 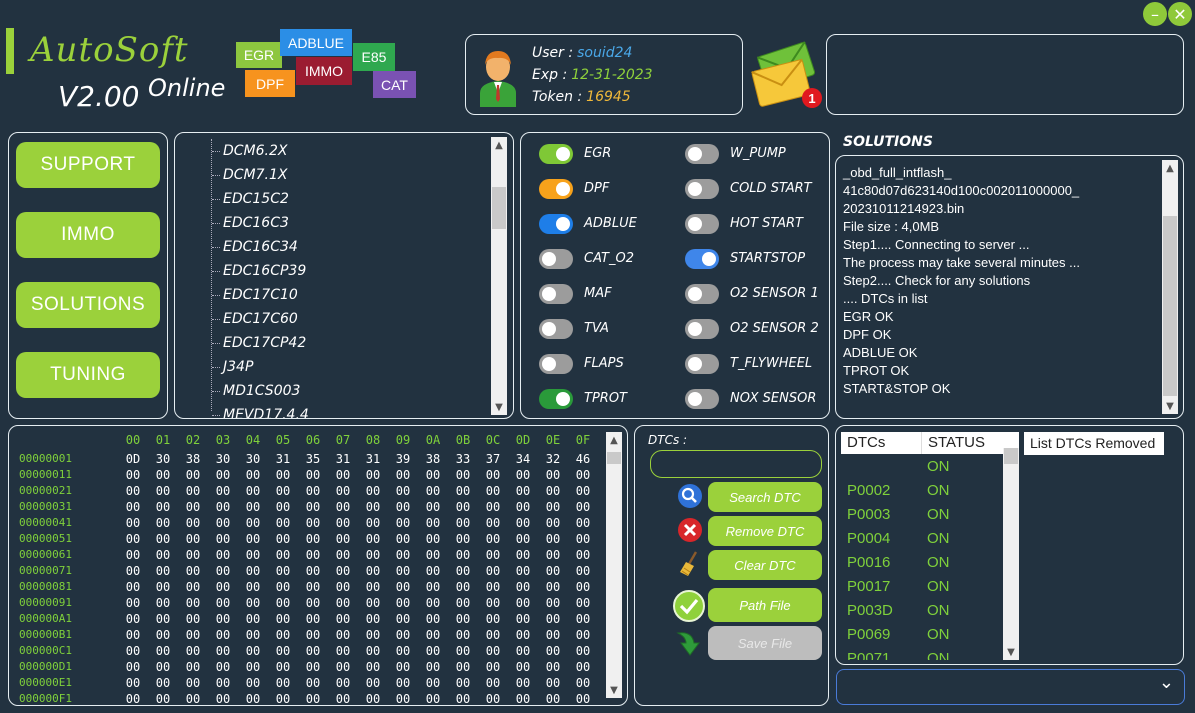 What do you see at coordinates (556, 224) in the screenshot?
I see `toggle-adblue` at bounding box center [556, 224].